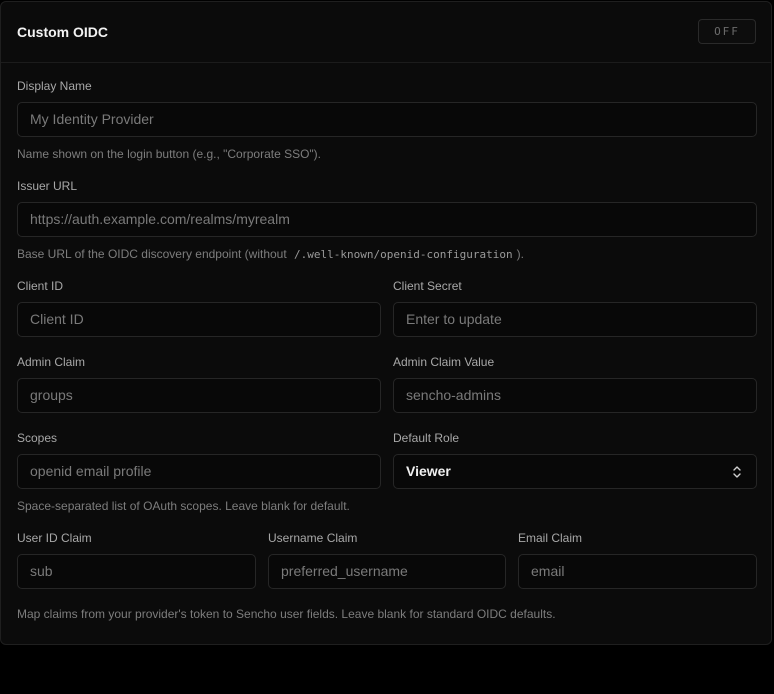 Image resolution: width=774 pixels, height=694 pixels. What do you see at coordinates (313, 538) in the screenshot?
I see `username-claim-label: Username Claim` at bounding box center [313, 538].